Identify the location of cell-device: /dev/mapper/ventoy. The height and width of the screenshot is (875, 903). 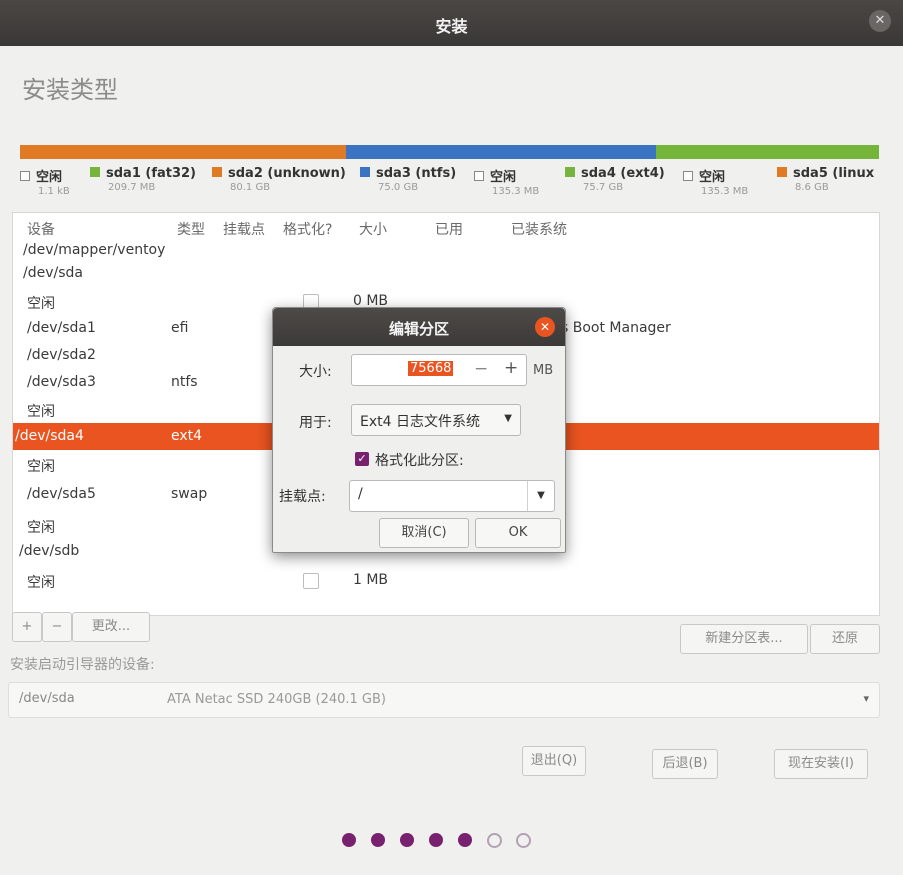
(94, 250).